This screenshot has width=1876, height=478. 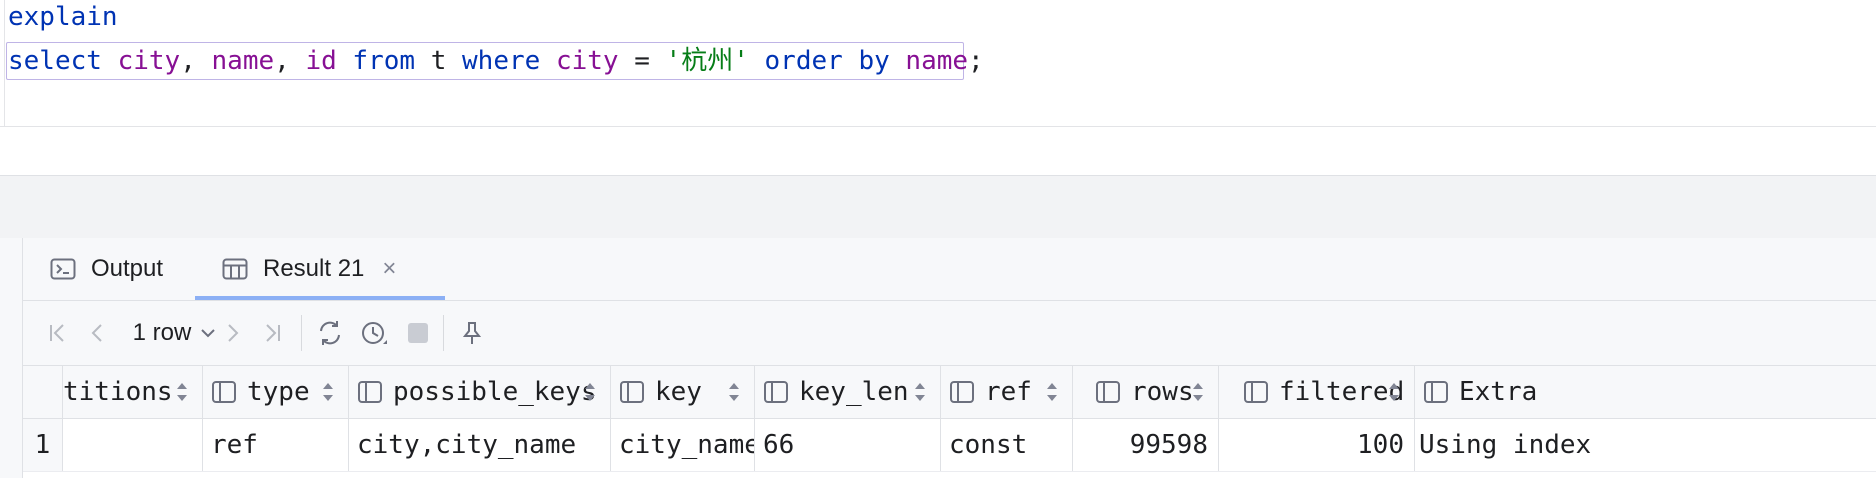 What do you see at coordinates (43, 445) in the screenshot?
I see `row-number: 1` at bounding box center [43, 445].